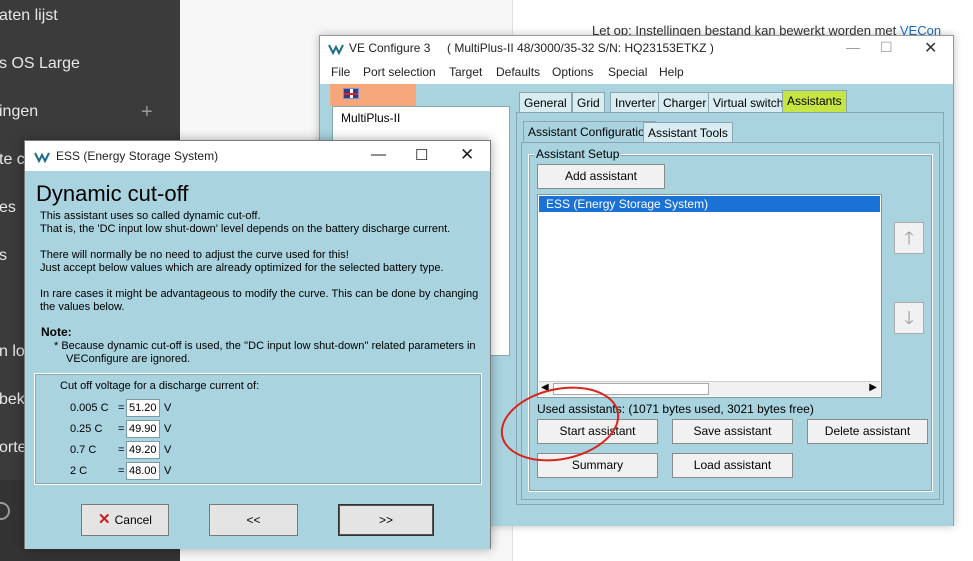  I want to click on tab-grid: Grid, so click(588, 102).